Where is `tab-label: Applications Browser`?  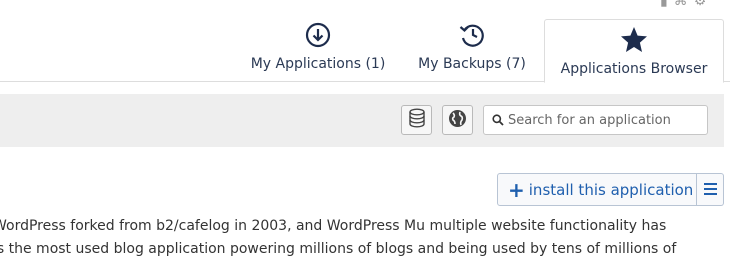 tab-label: Applications Browser is located at coordinates (634, 69).